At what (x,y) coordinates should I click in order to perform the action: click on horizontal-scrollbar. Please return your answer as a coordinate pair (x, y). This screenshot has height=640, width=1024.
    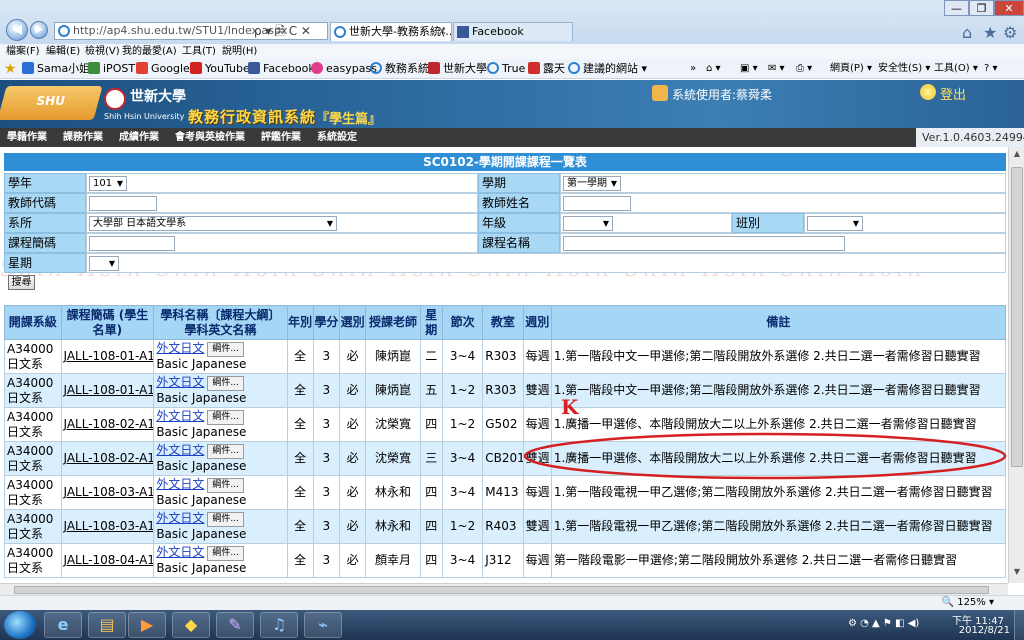
    Looking at the image, I should click on (504, 589).